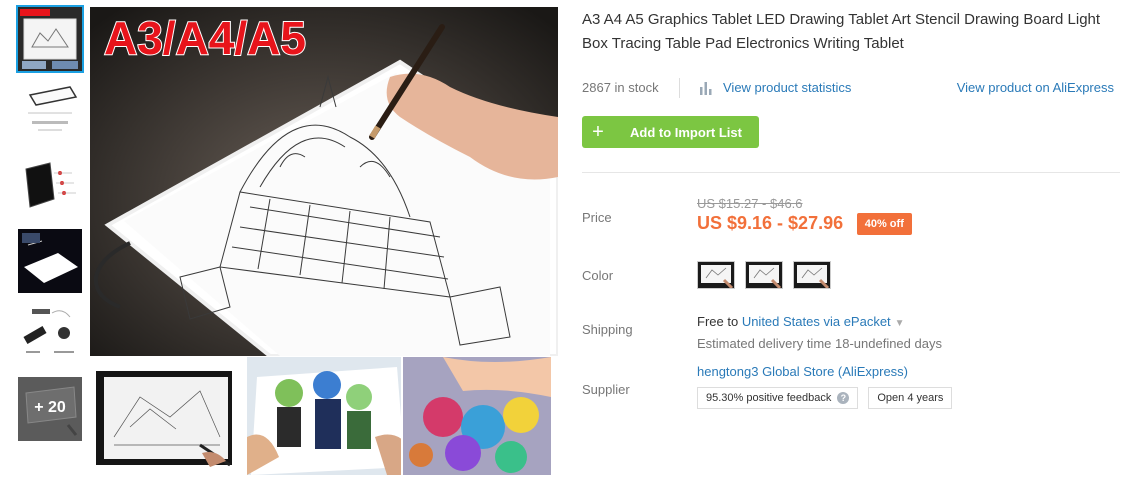 Image resolution: width=1135 pixels, height=488 pixels. I want to click on plus-icon: +, so click(598, 132).